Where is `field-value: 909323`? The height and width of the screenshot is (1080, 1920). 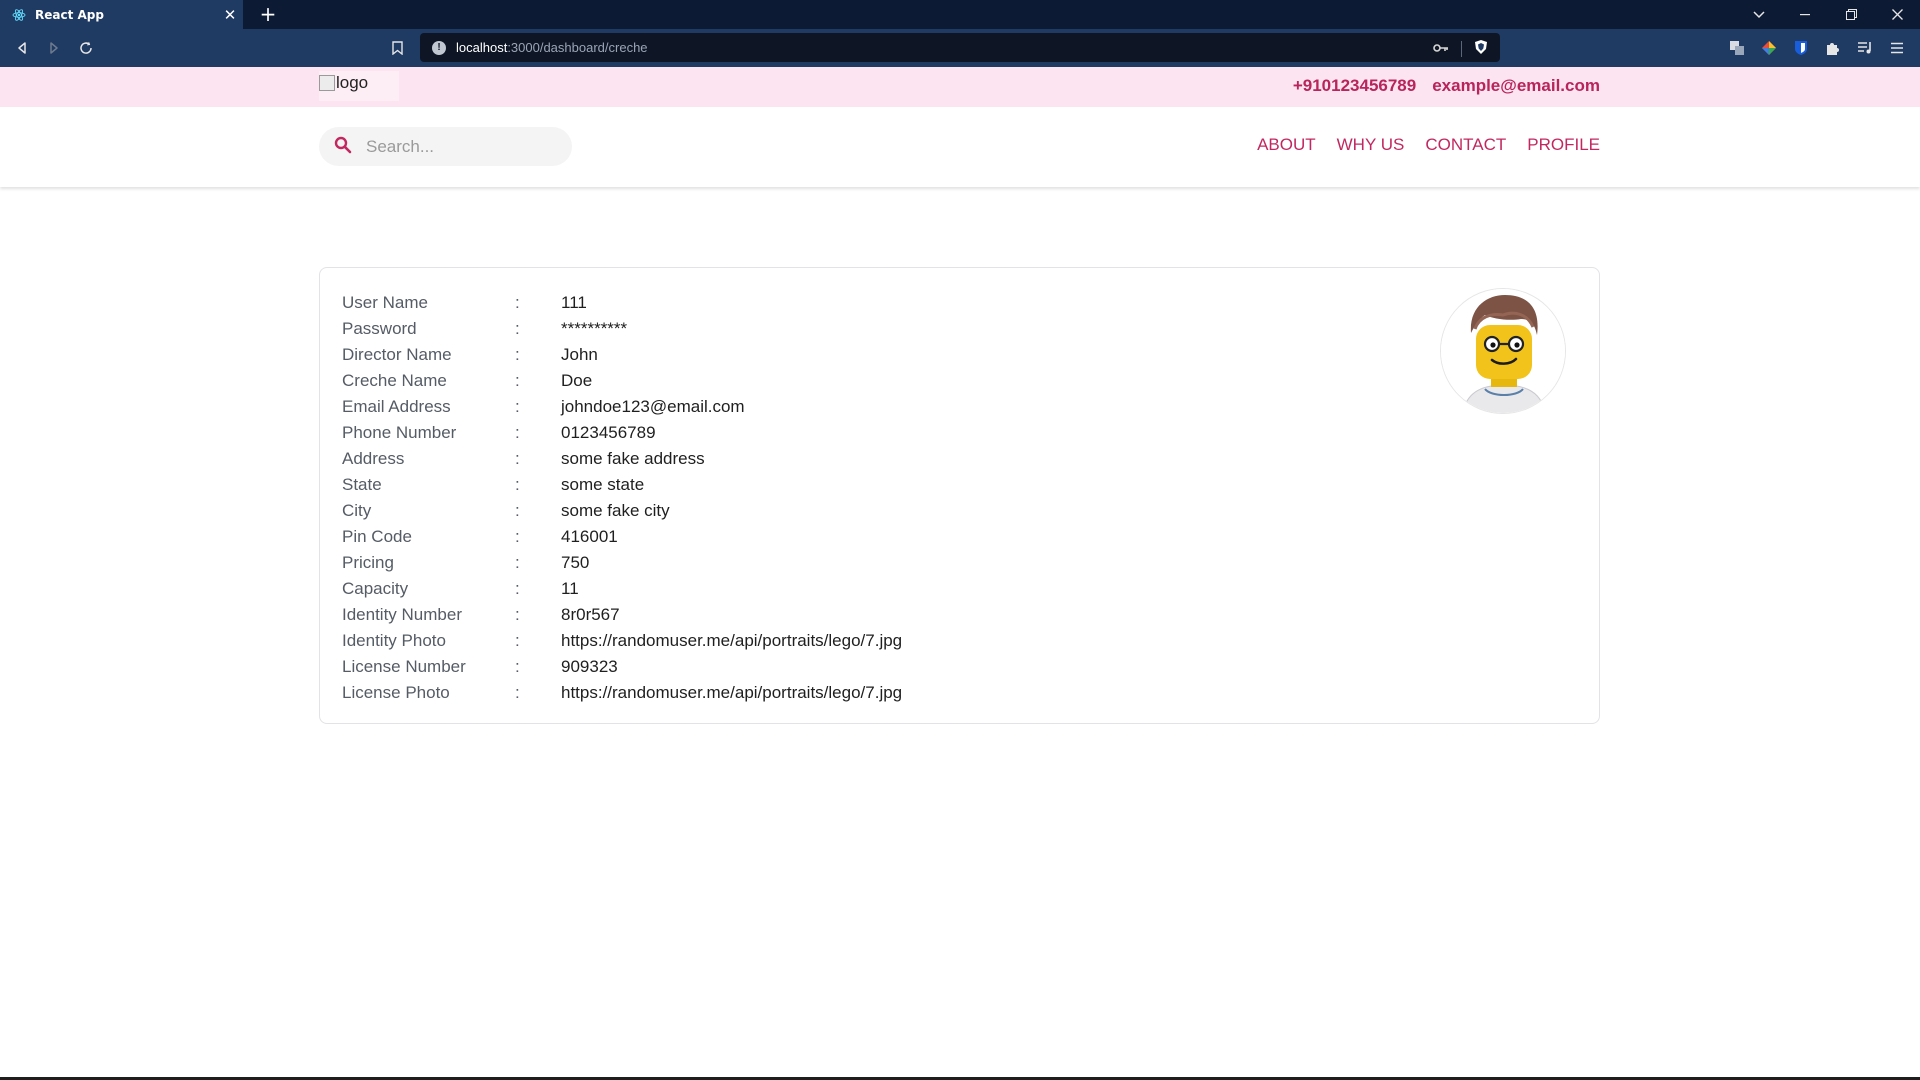 field-value: 909323 is located at coordinates (589, 666).